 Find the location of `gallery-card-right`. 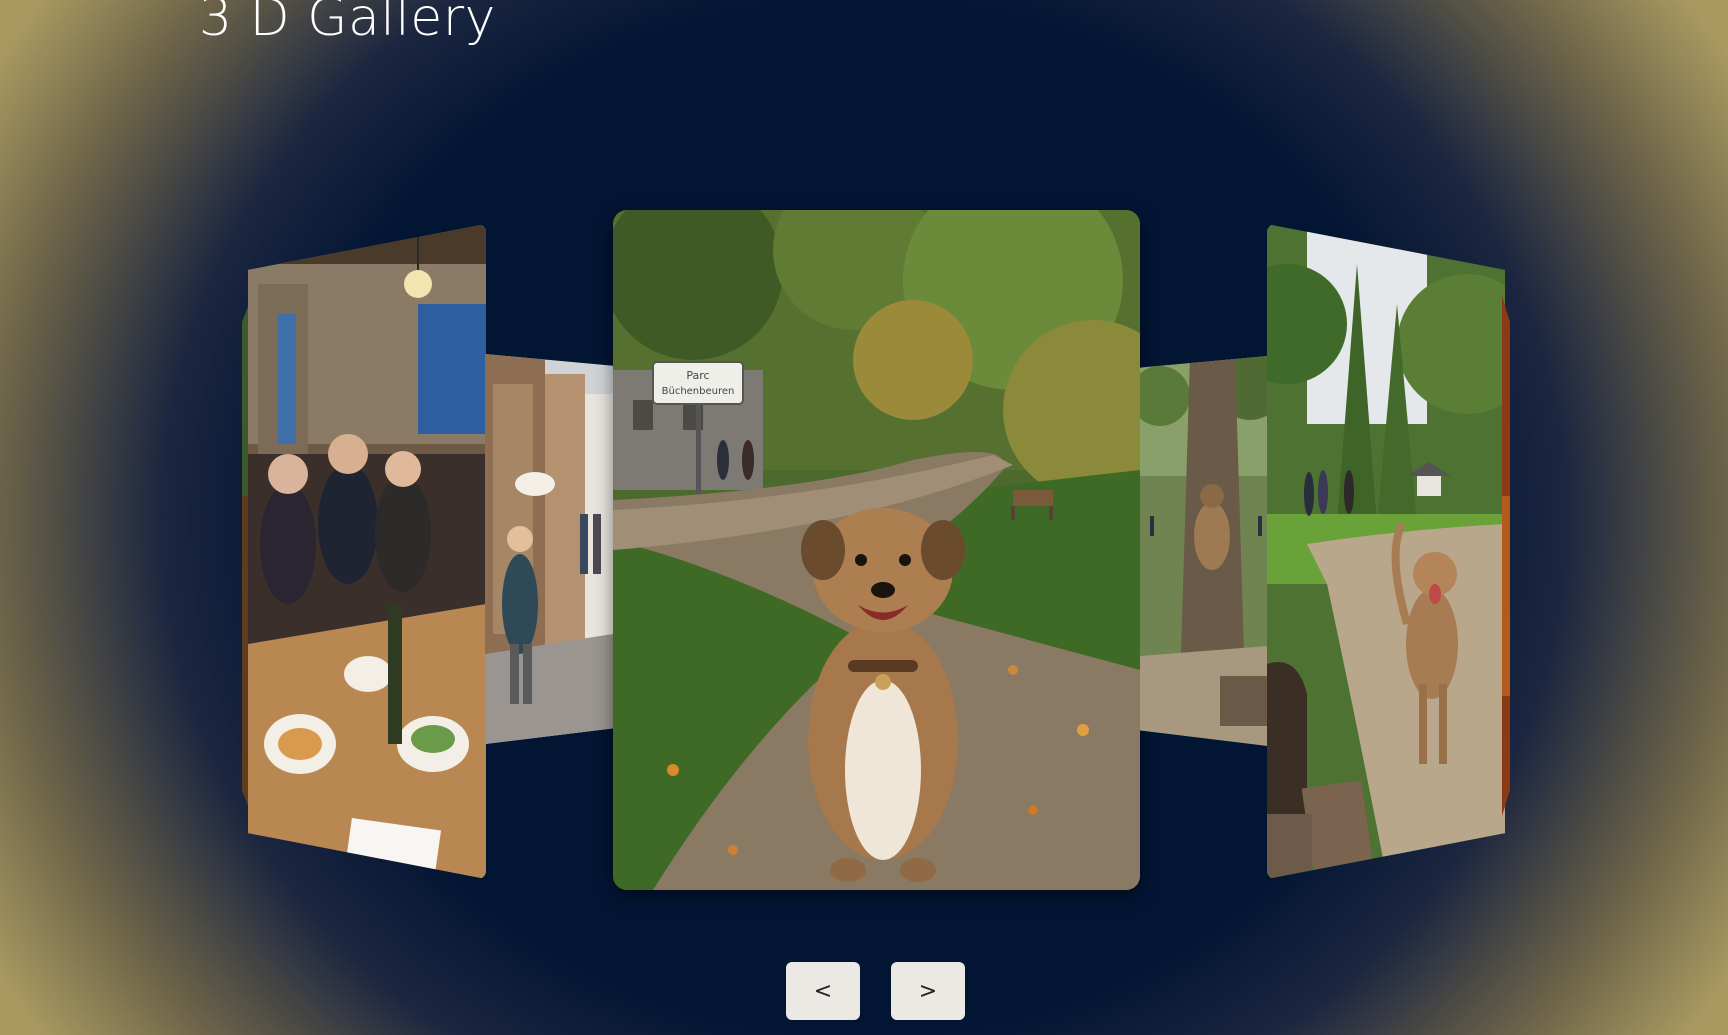

gallery-card-right is located at coordinates (1386, 551).